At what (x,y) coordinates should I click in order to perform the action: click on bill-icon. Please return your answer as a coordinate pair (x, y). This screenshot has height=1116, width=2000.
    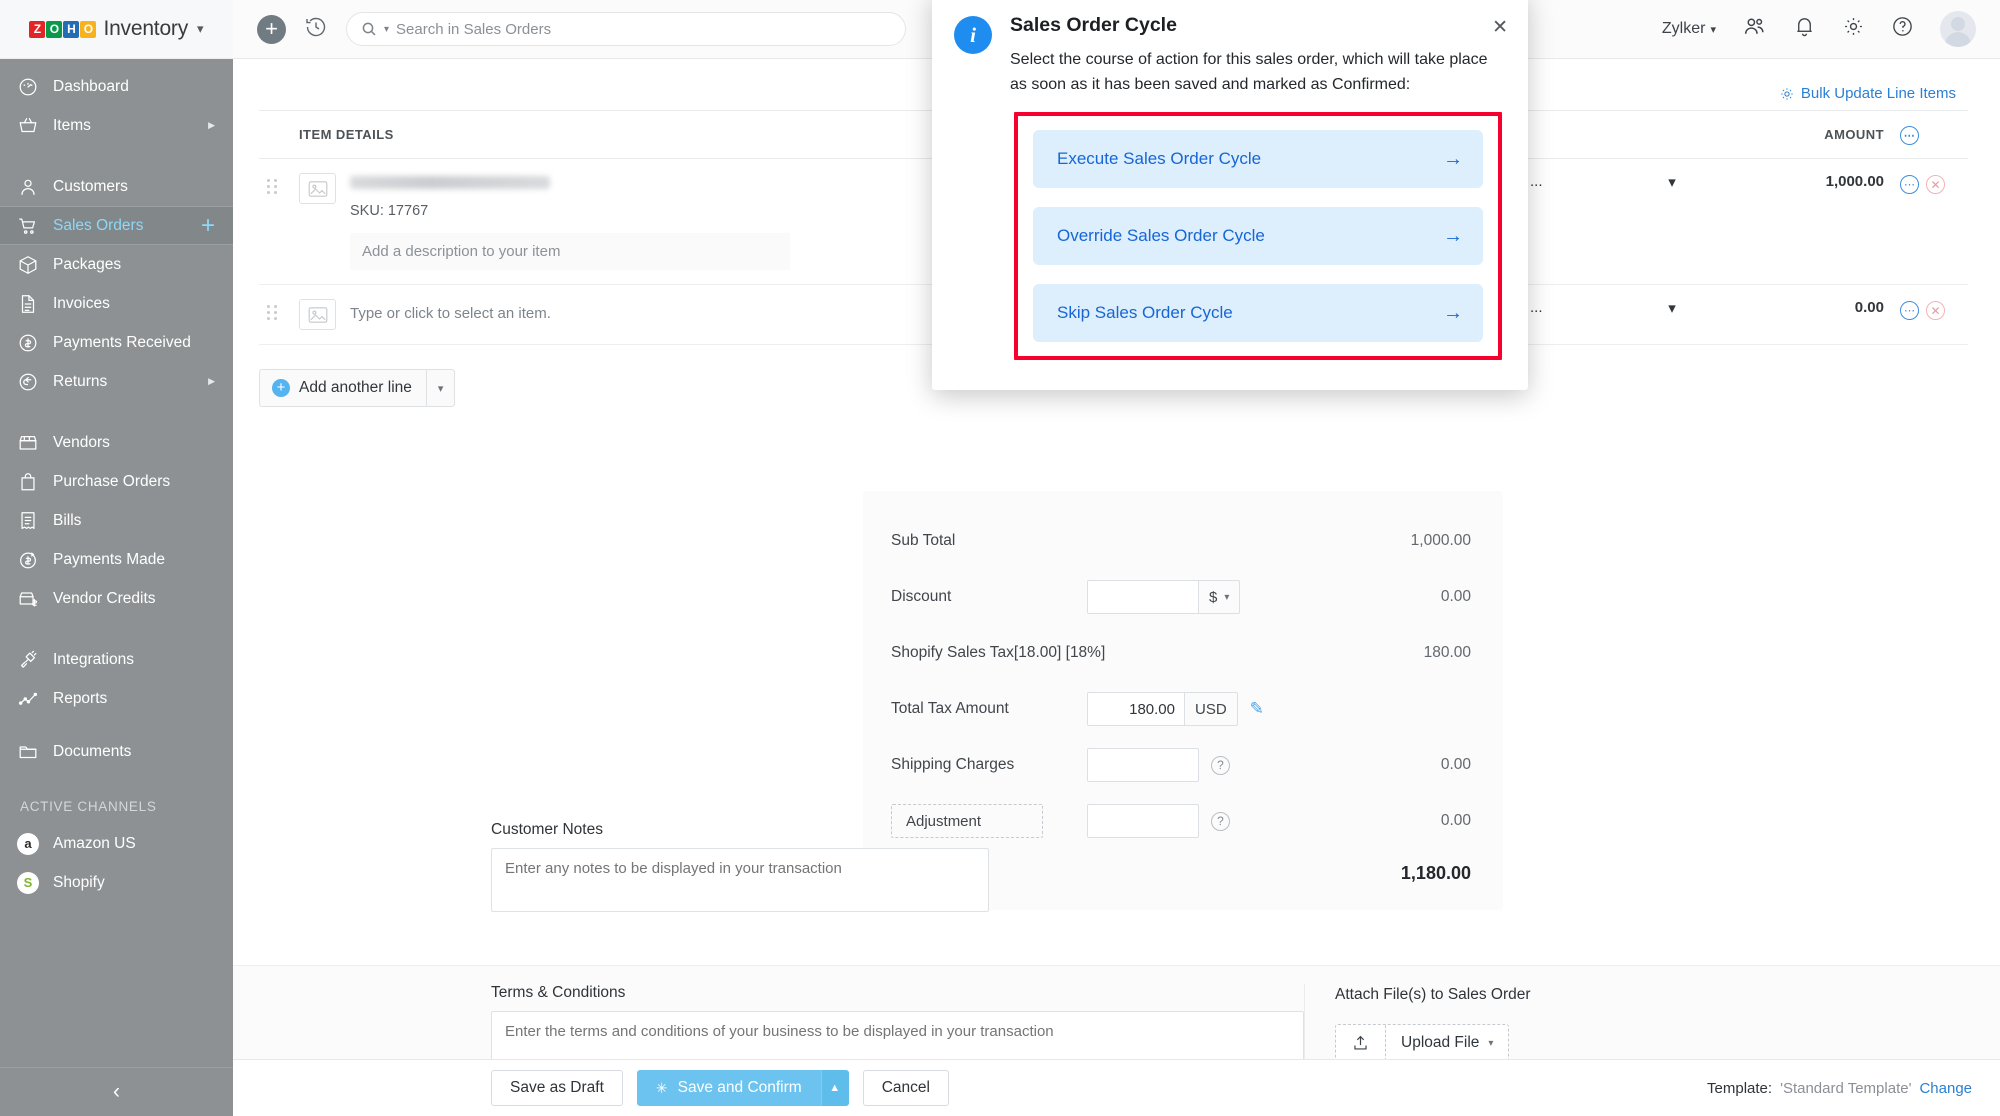
    Looking at the image, I should click on (28, 521).